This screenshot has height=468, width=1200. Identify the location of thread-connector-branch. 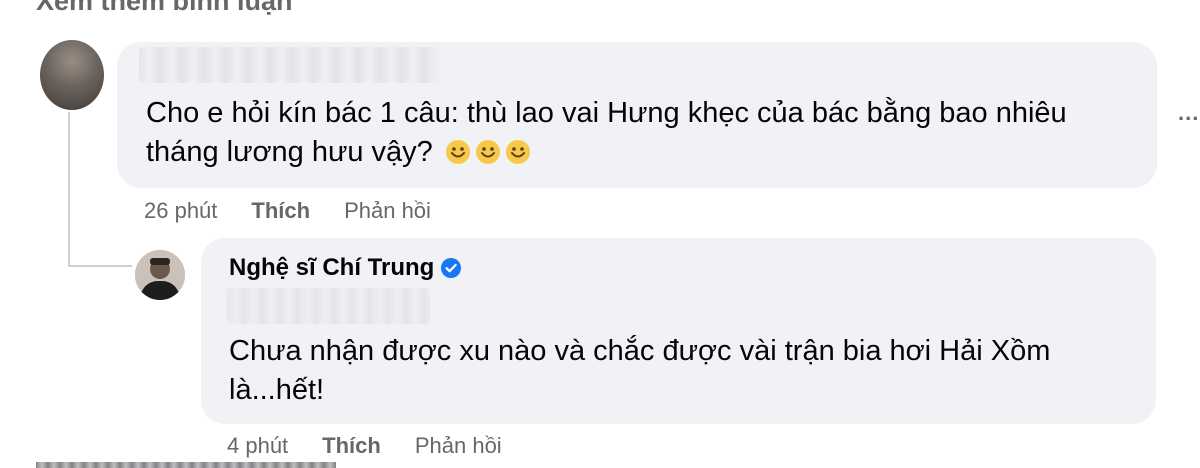
(100, 266).